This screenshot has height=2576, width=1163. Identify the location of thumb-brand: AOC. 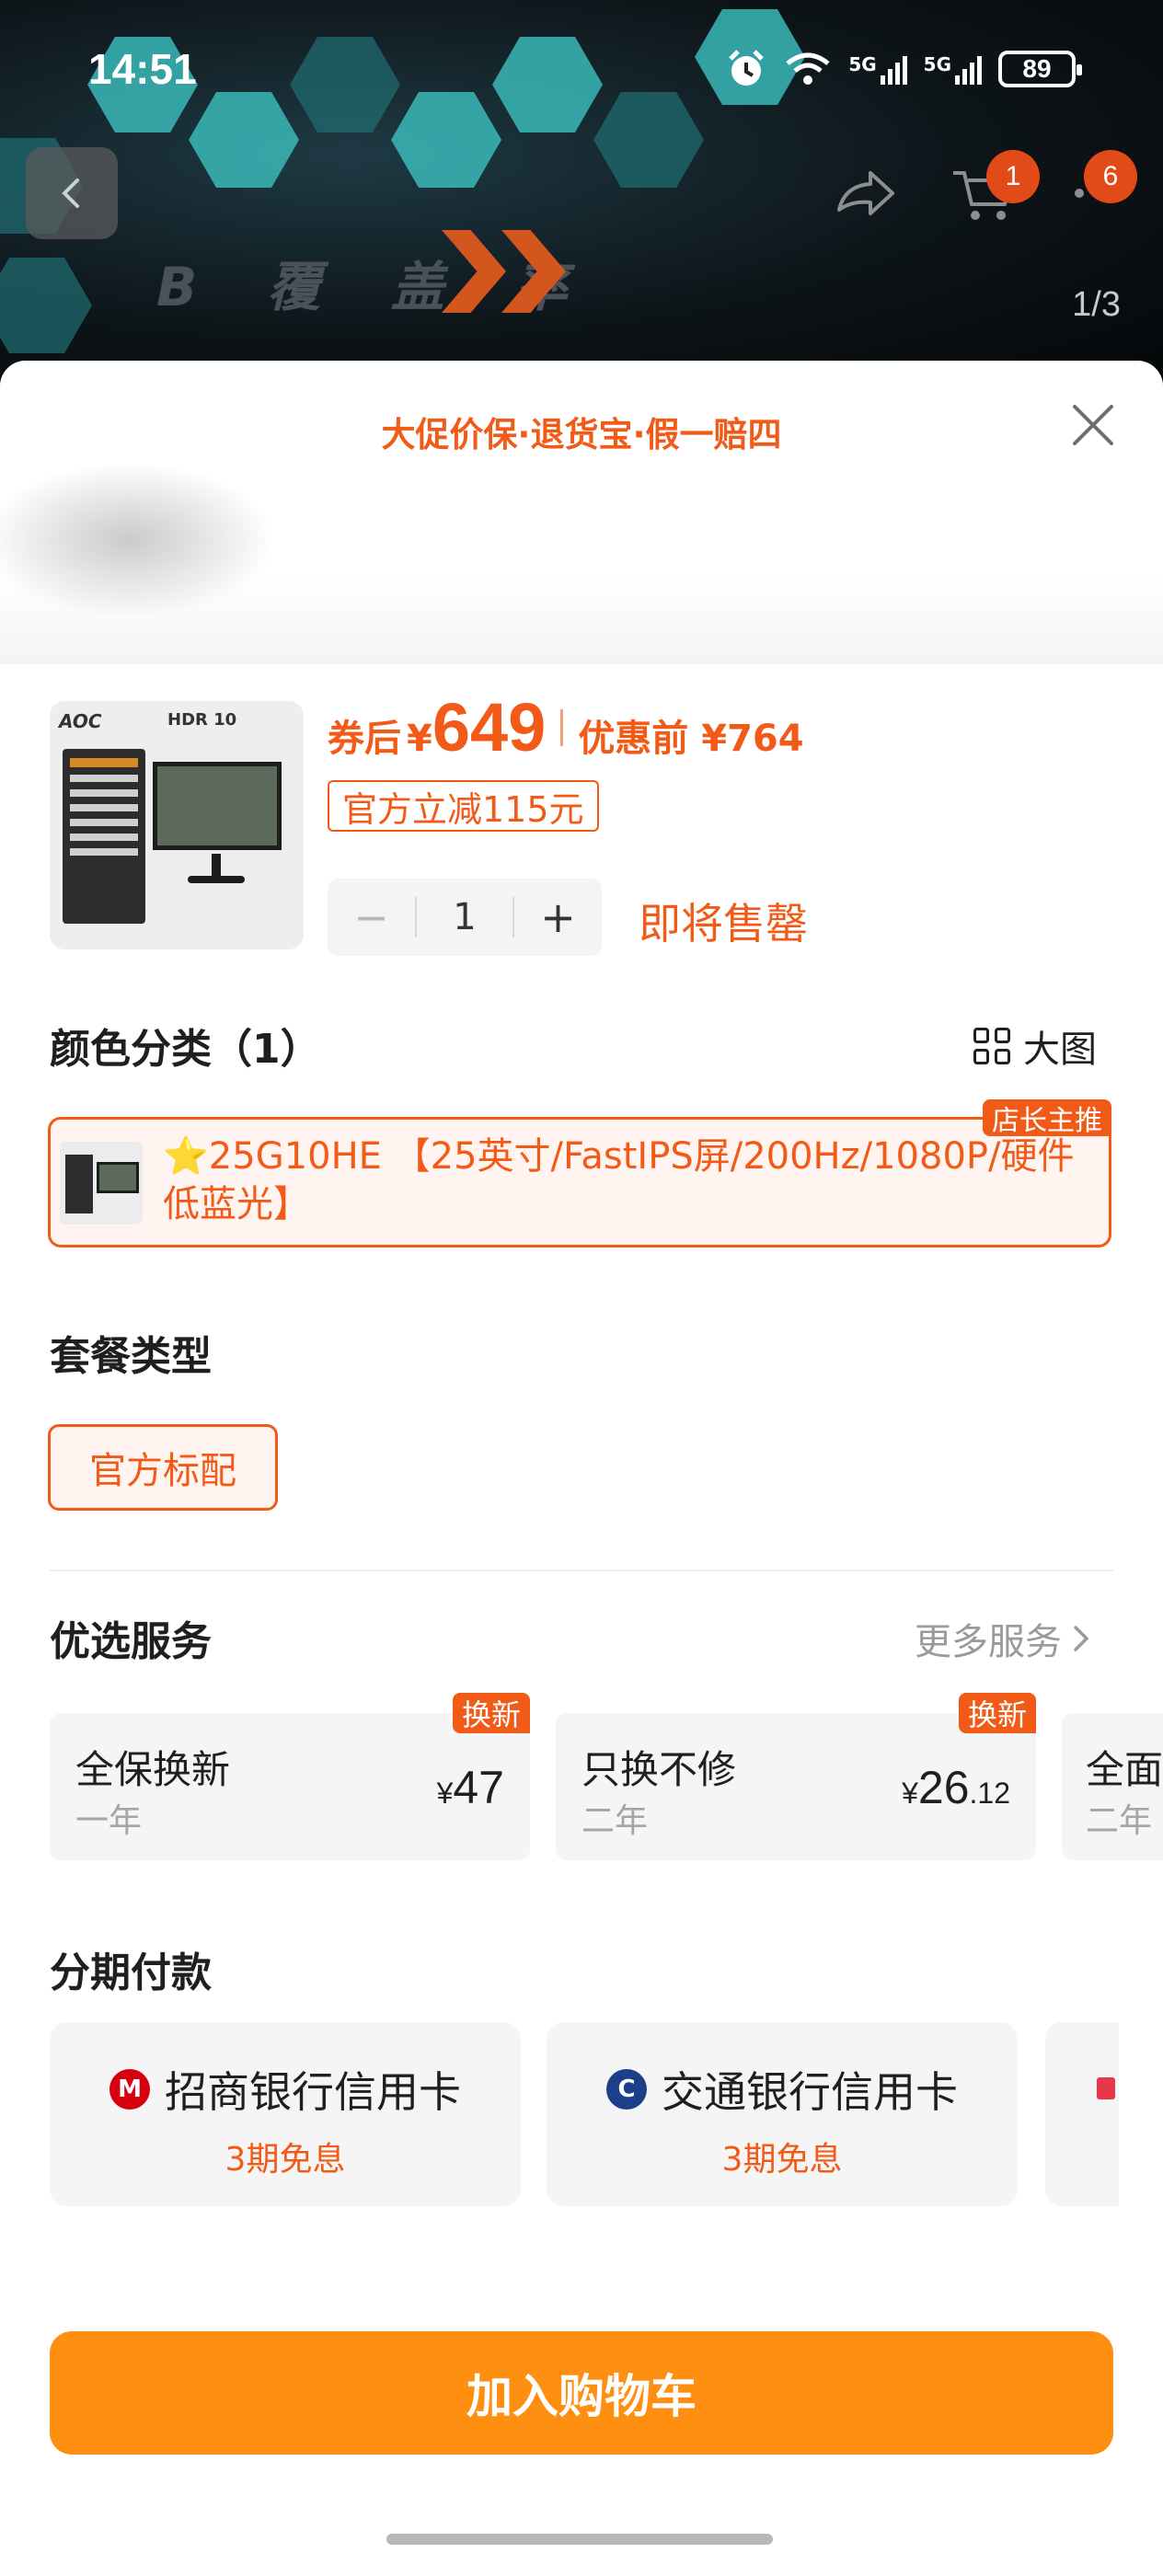
(81, 721).